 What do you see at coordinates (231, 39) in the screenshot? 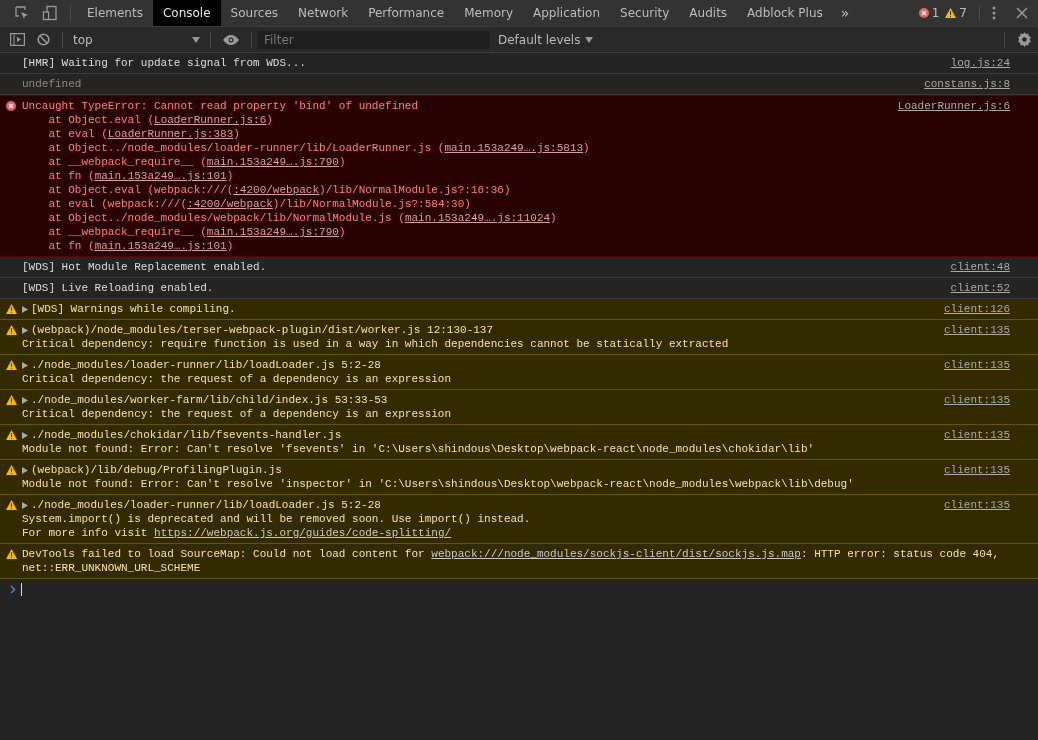
I see `eye-icon` at bounding box center [231, 39].